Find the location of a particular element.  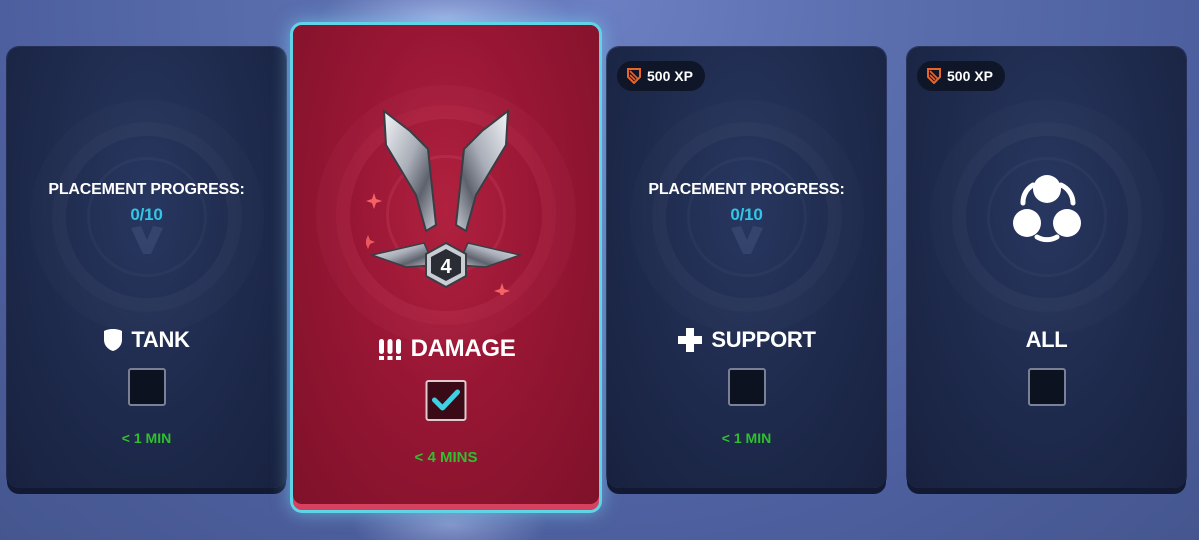

queue-checkbox-damage is located at coordinates (446, 400).